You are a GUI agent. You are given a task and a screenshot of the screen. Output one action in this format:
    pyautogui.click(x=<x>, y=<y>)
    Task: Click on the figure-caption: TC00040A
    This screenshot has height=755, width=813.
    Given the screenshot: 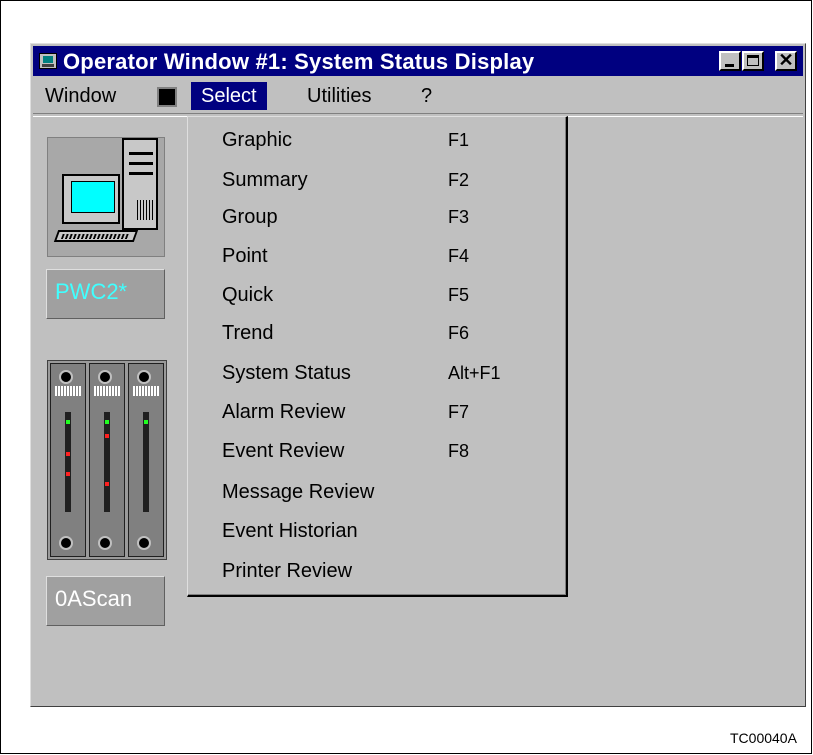 What is the action you would take?
    pyautogui.click(x=763, y=738)
    